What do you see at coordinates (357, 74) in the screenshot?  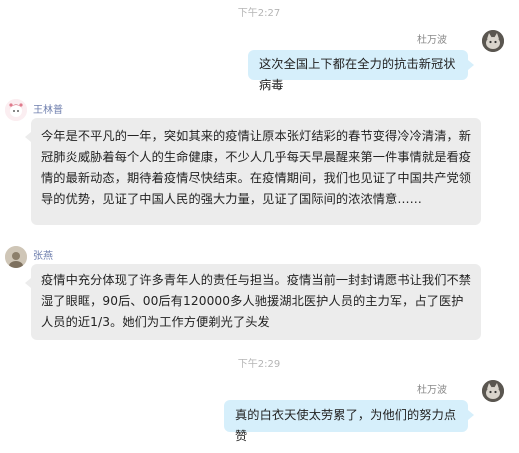 I see `message-text: 这次全国上下都在全力的抗击新冠状病毒` at bounding box center [357, 74].